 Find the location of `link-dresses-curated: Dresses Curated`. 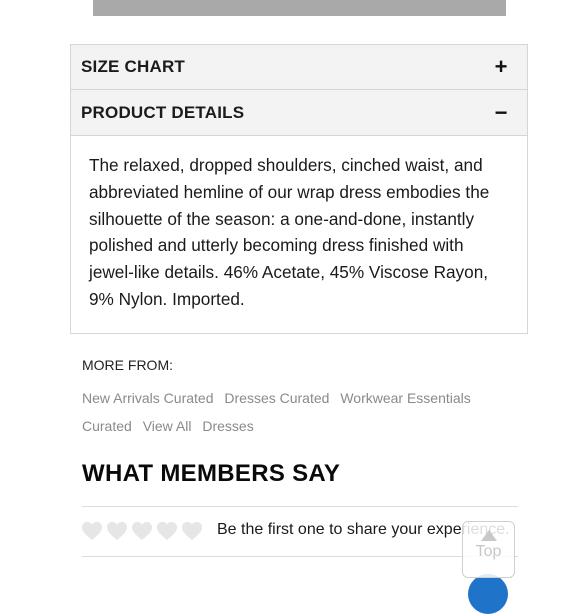

link-dresses-curated: Dresses Curated is located at coordinates (276, 398).